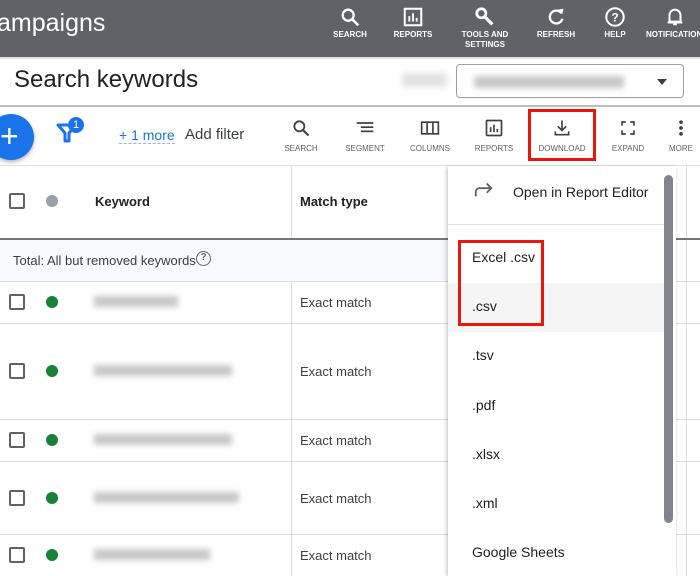 The width and height of the screenshot is (700, 576). What do you see at coordinates (350, 58) in the screenshot?
I see `topbar-shadow` at bounding box center [350, 58].